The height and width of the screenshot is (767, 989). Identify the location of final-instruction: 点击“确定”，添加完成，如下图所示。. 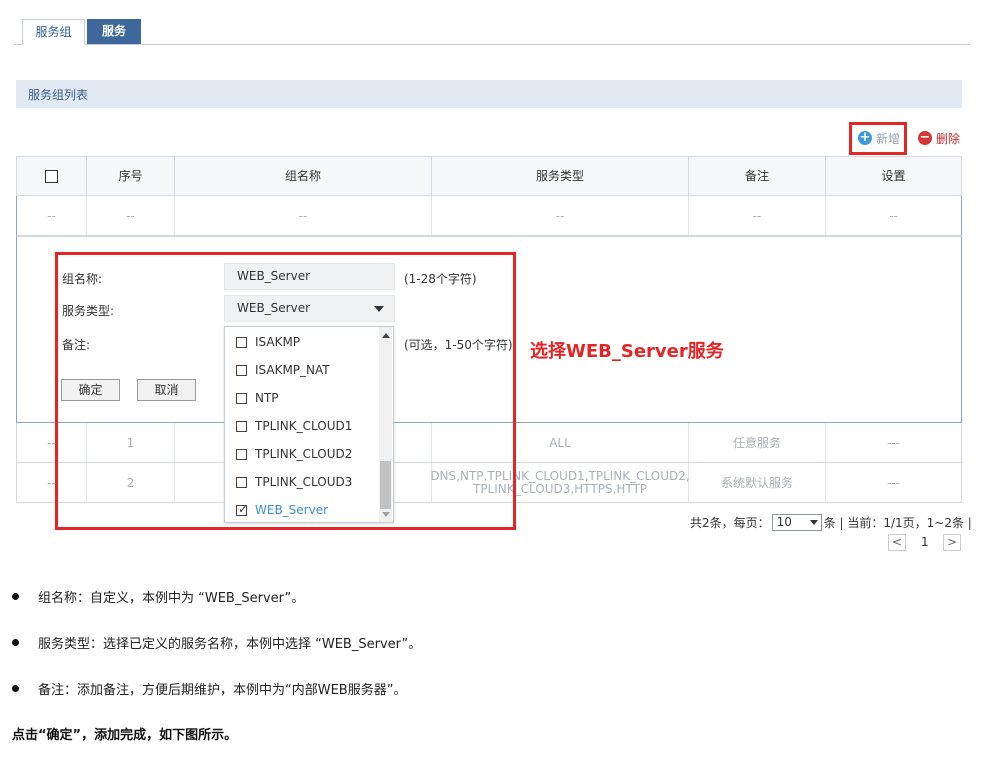
(125, 735).